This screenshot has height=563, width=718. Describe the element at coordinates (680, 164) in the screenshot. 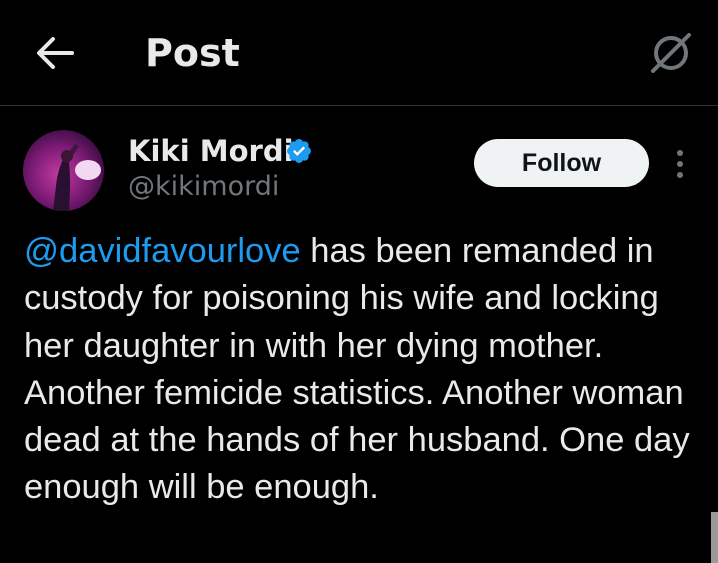

I see `more-options-button` at that location.